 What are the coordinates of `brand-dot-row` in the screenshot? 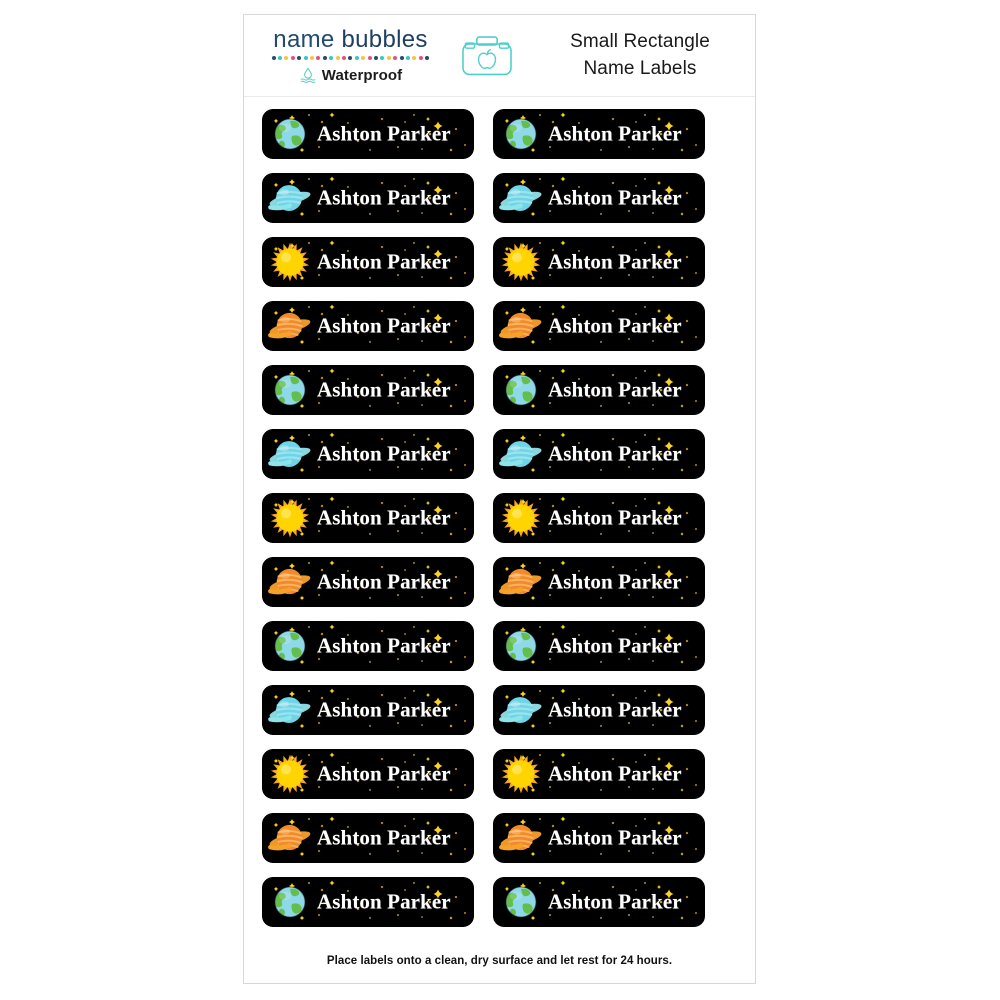 It's located at (350, 58).